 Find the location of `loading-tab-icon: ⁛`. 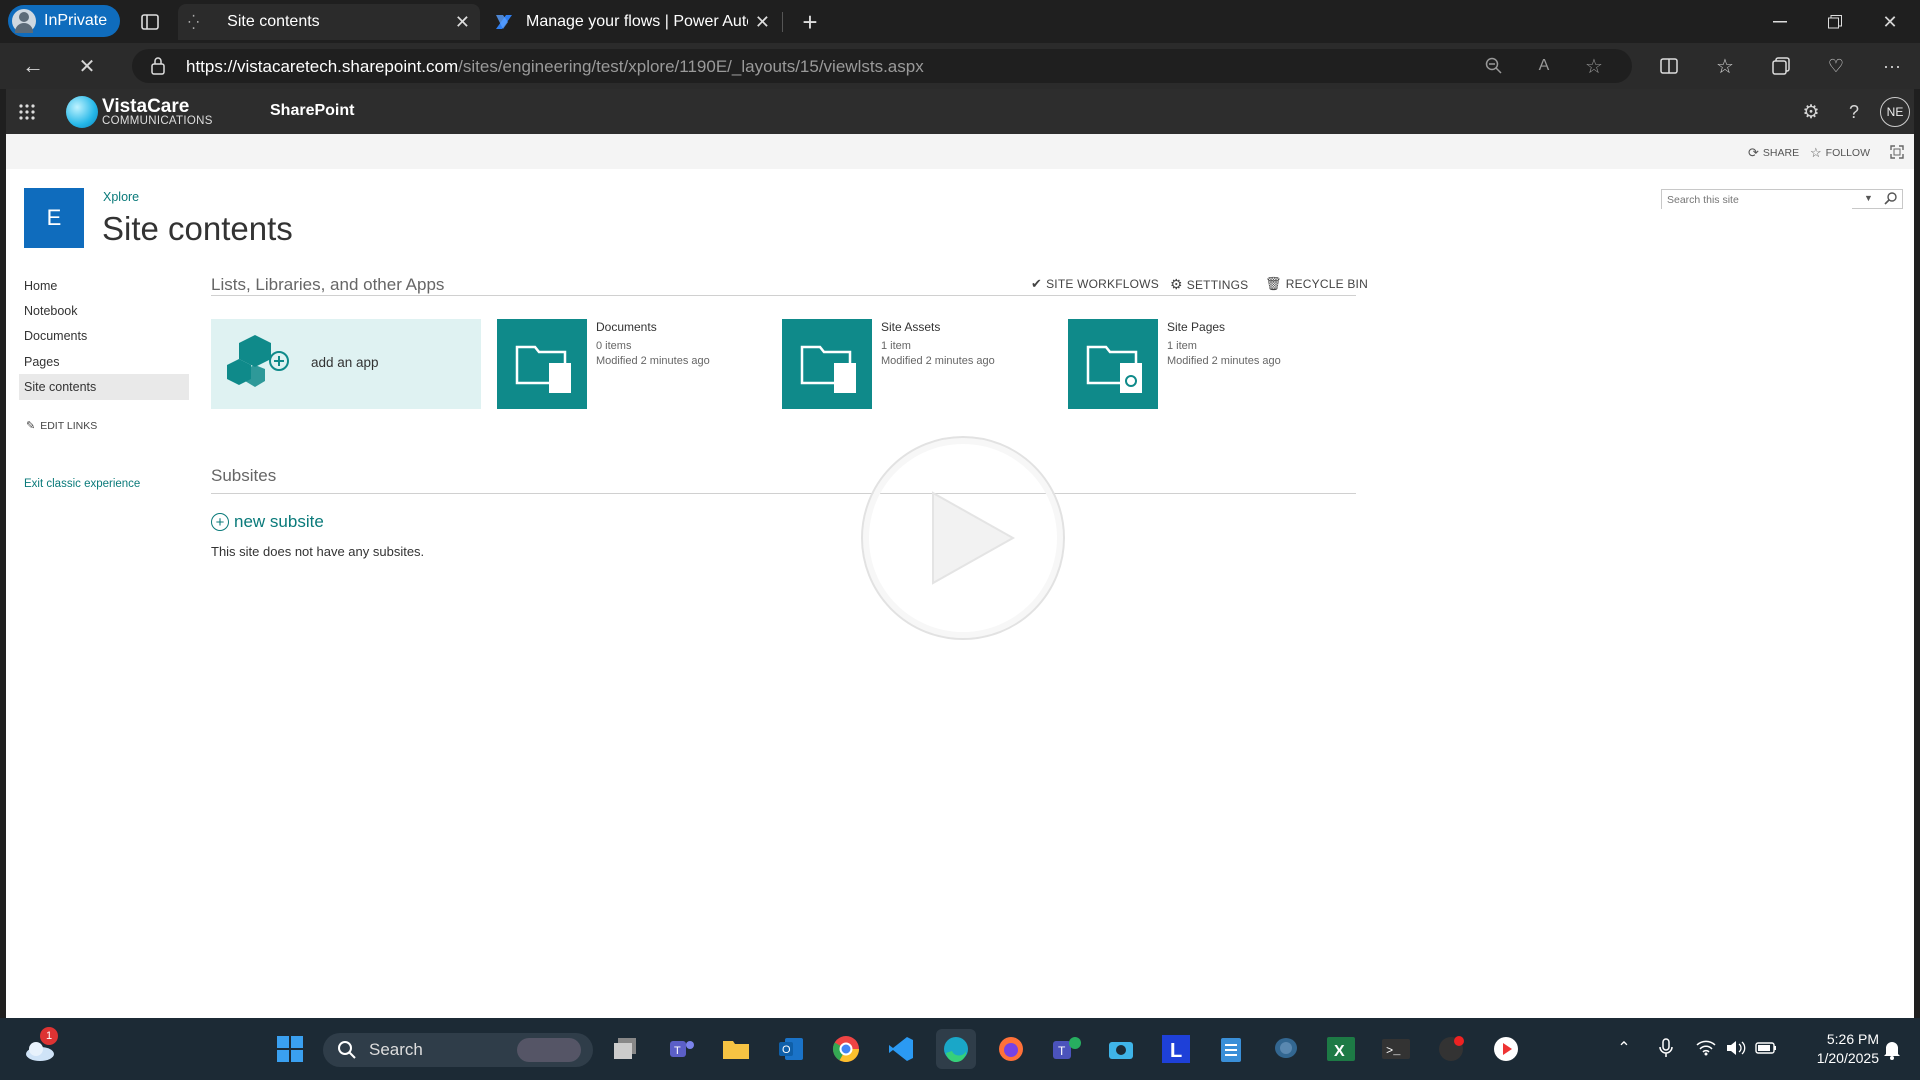

loading-tab-icon: ⁛ is located at coordinates (194, 21).